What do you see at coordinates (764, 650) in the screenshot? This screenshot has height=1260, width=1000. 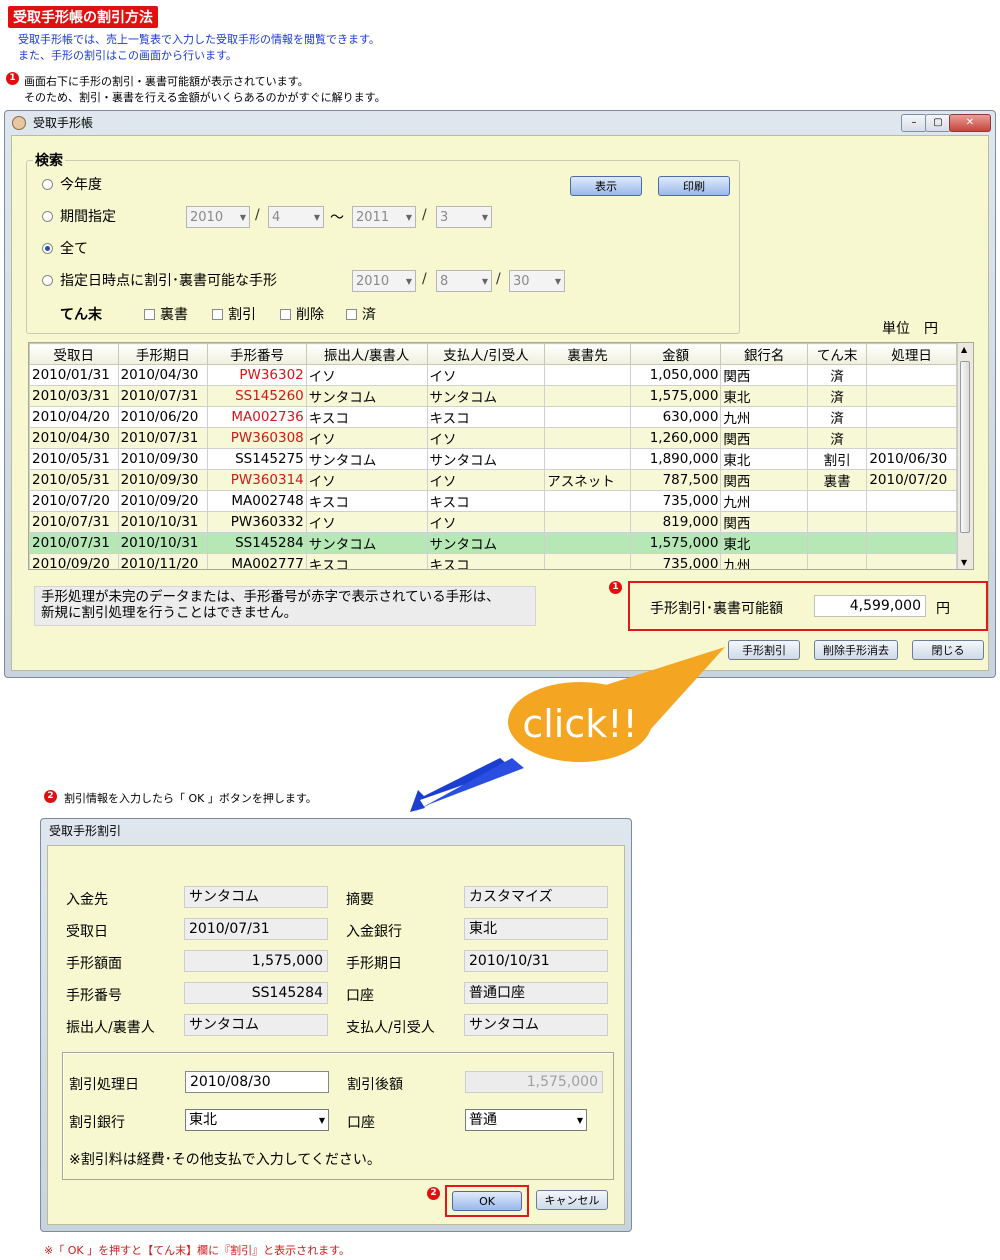 I see `discount-button: 手形割引` at bounding box center [764, 650].